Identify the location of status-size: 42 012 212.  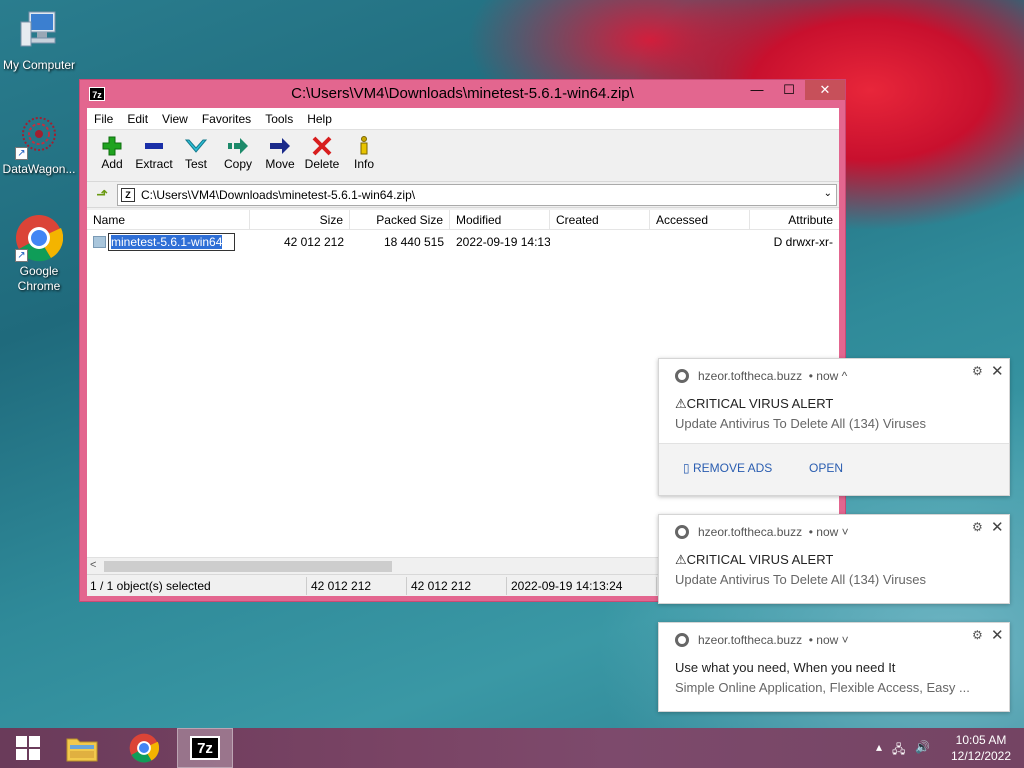
(357, 585).